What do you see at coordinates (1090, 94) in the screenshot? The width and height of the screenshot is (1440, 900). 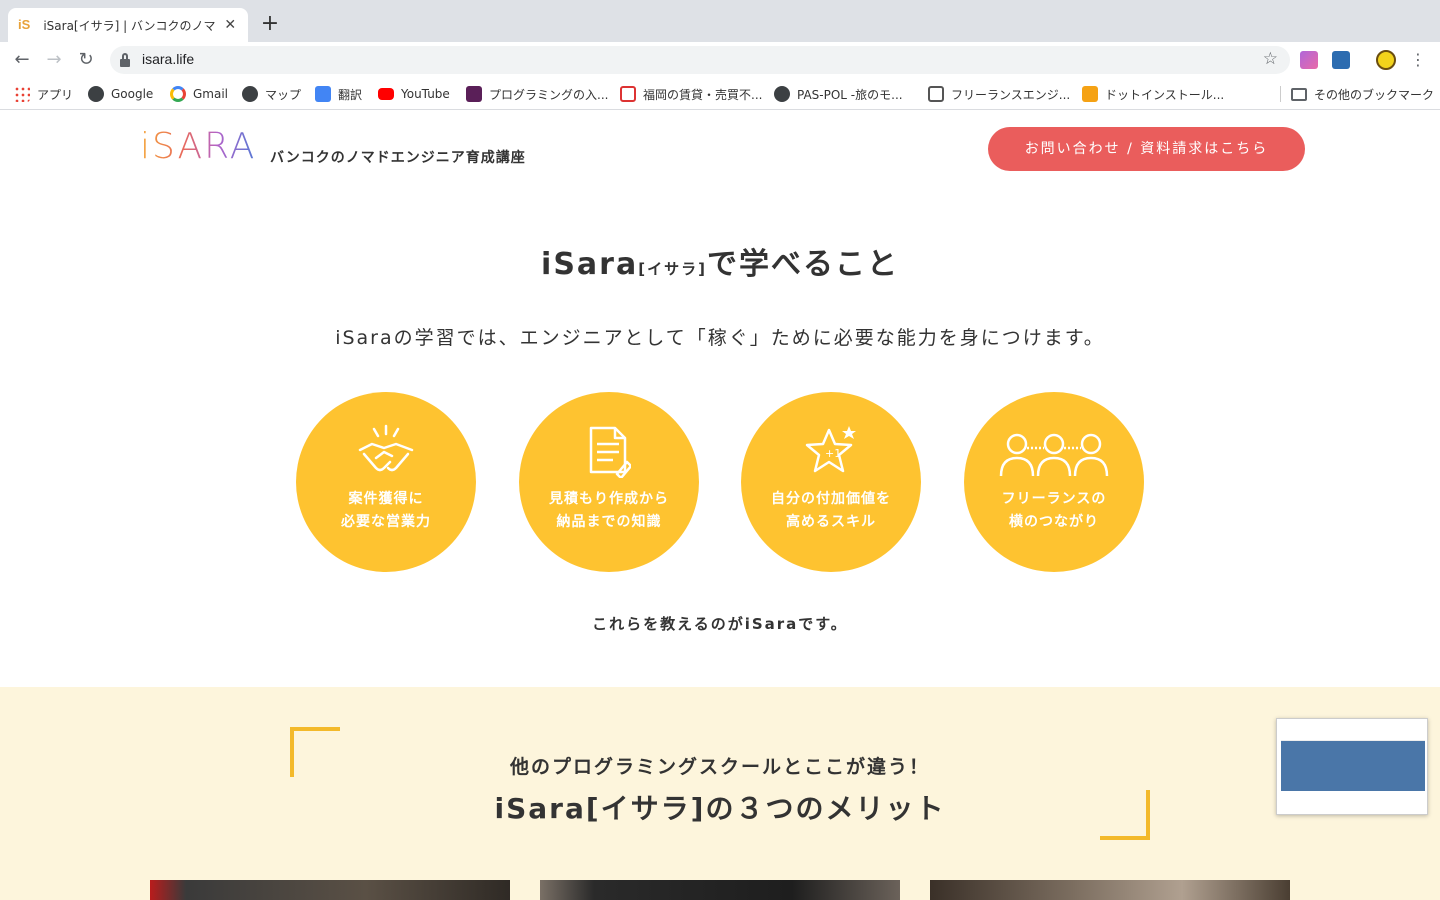 I see `dotinstall-icon` at bounding box center [1090, 94].